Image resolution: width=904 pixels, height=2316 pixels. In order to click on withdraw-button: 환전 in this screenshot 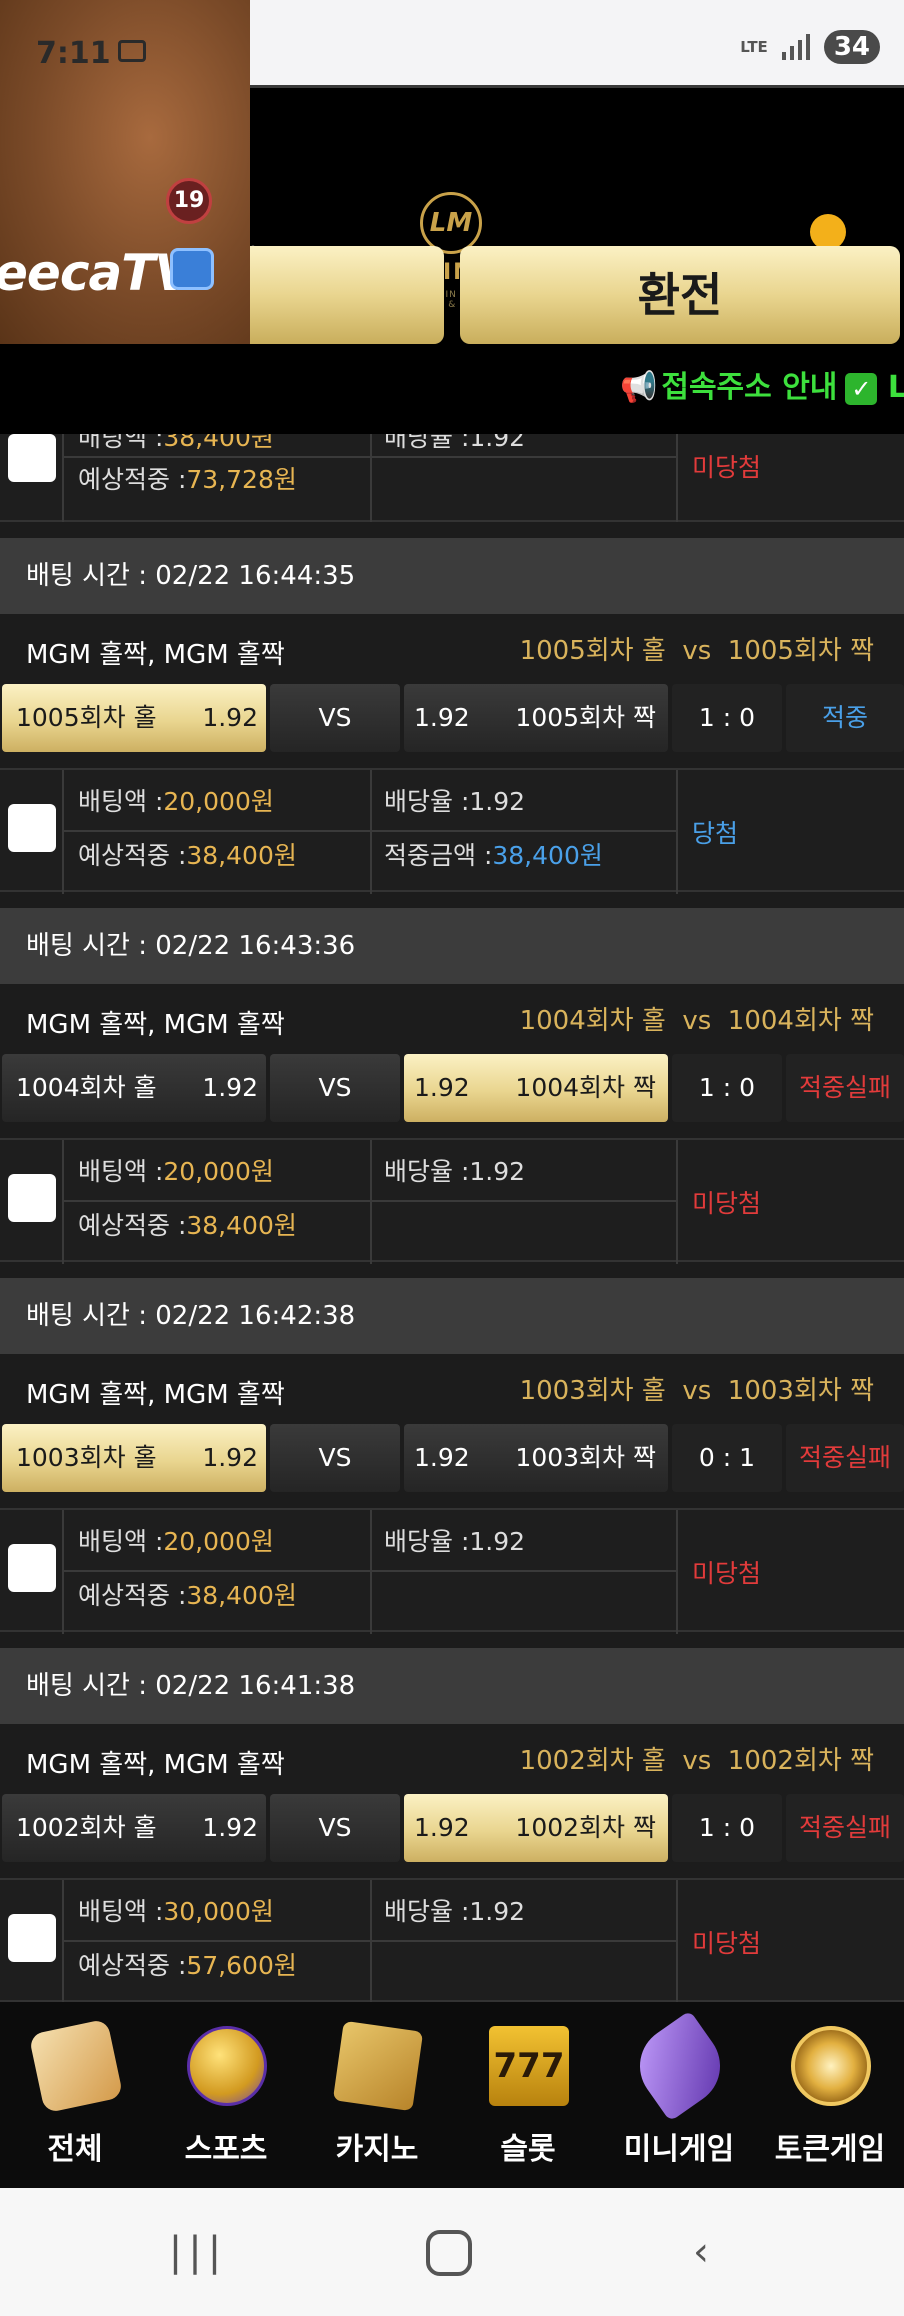, I will do `click(680, 295)`.